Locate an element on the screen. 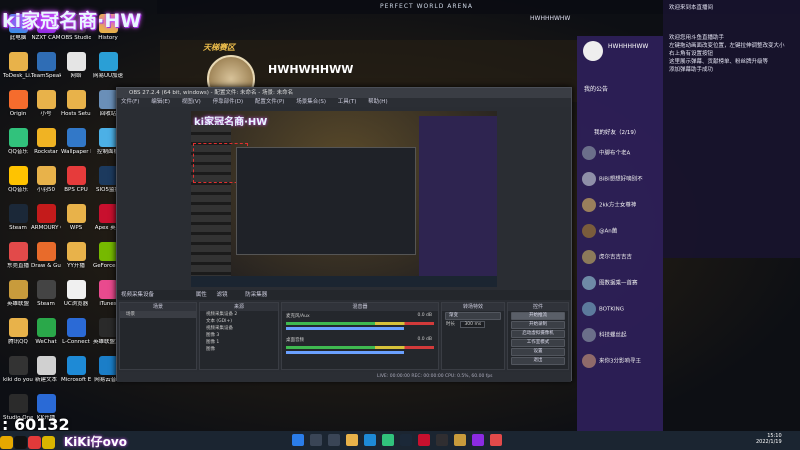 The height and width of the screenshot is (450, 800). game-username: HWHHHWHW is located at coordinates (550, 18).